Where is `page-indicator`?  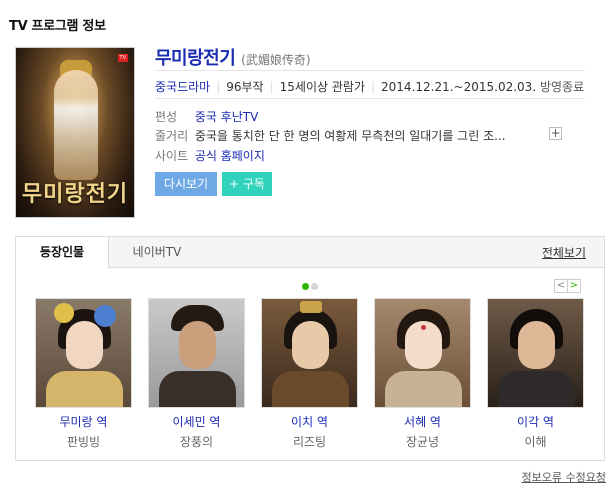 page-indicator is located at coordinates (311, 286).